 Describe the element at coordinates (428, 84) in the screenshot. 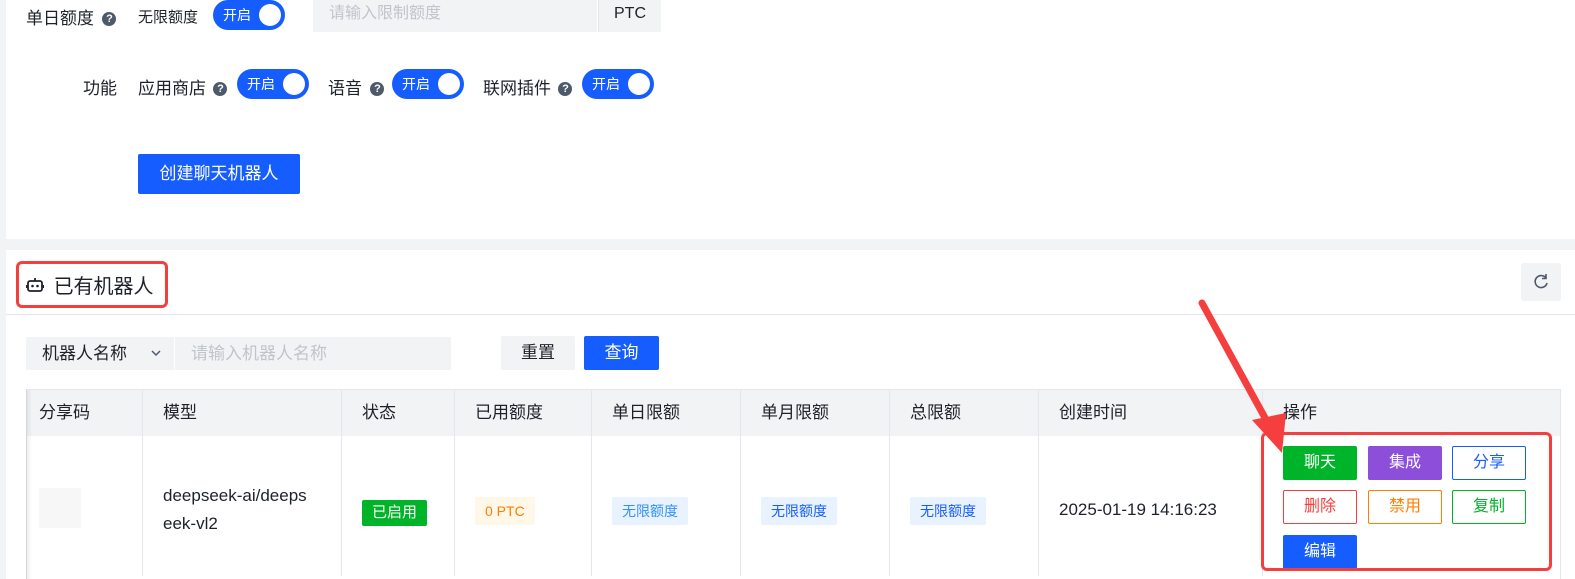

I see `voice-switch: 开启` at that location.